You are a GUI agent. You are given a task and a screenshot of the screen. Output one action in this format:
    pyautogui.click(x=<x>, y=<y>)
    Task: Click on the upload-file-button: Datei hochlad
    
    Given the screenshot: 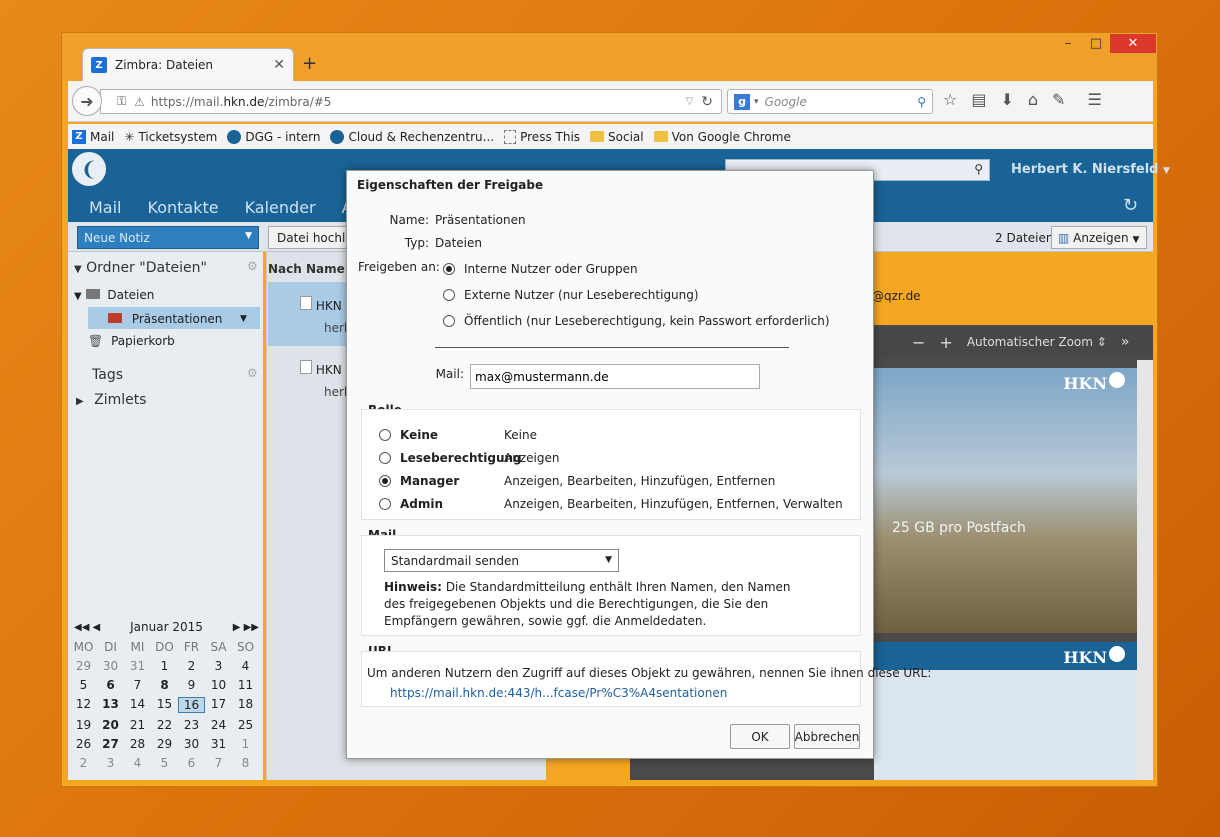 What is the action you would take?
    pyautogui.click(x=309, y=237)
    